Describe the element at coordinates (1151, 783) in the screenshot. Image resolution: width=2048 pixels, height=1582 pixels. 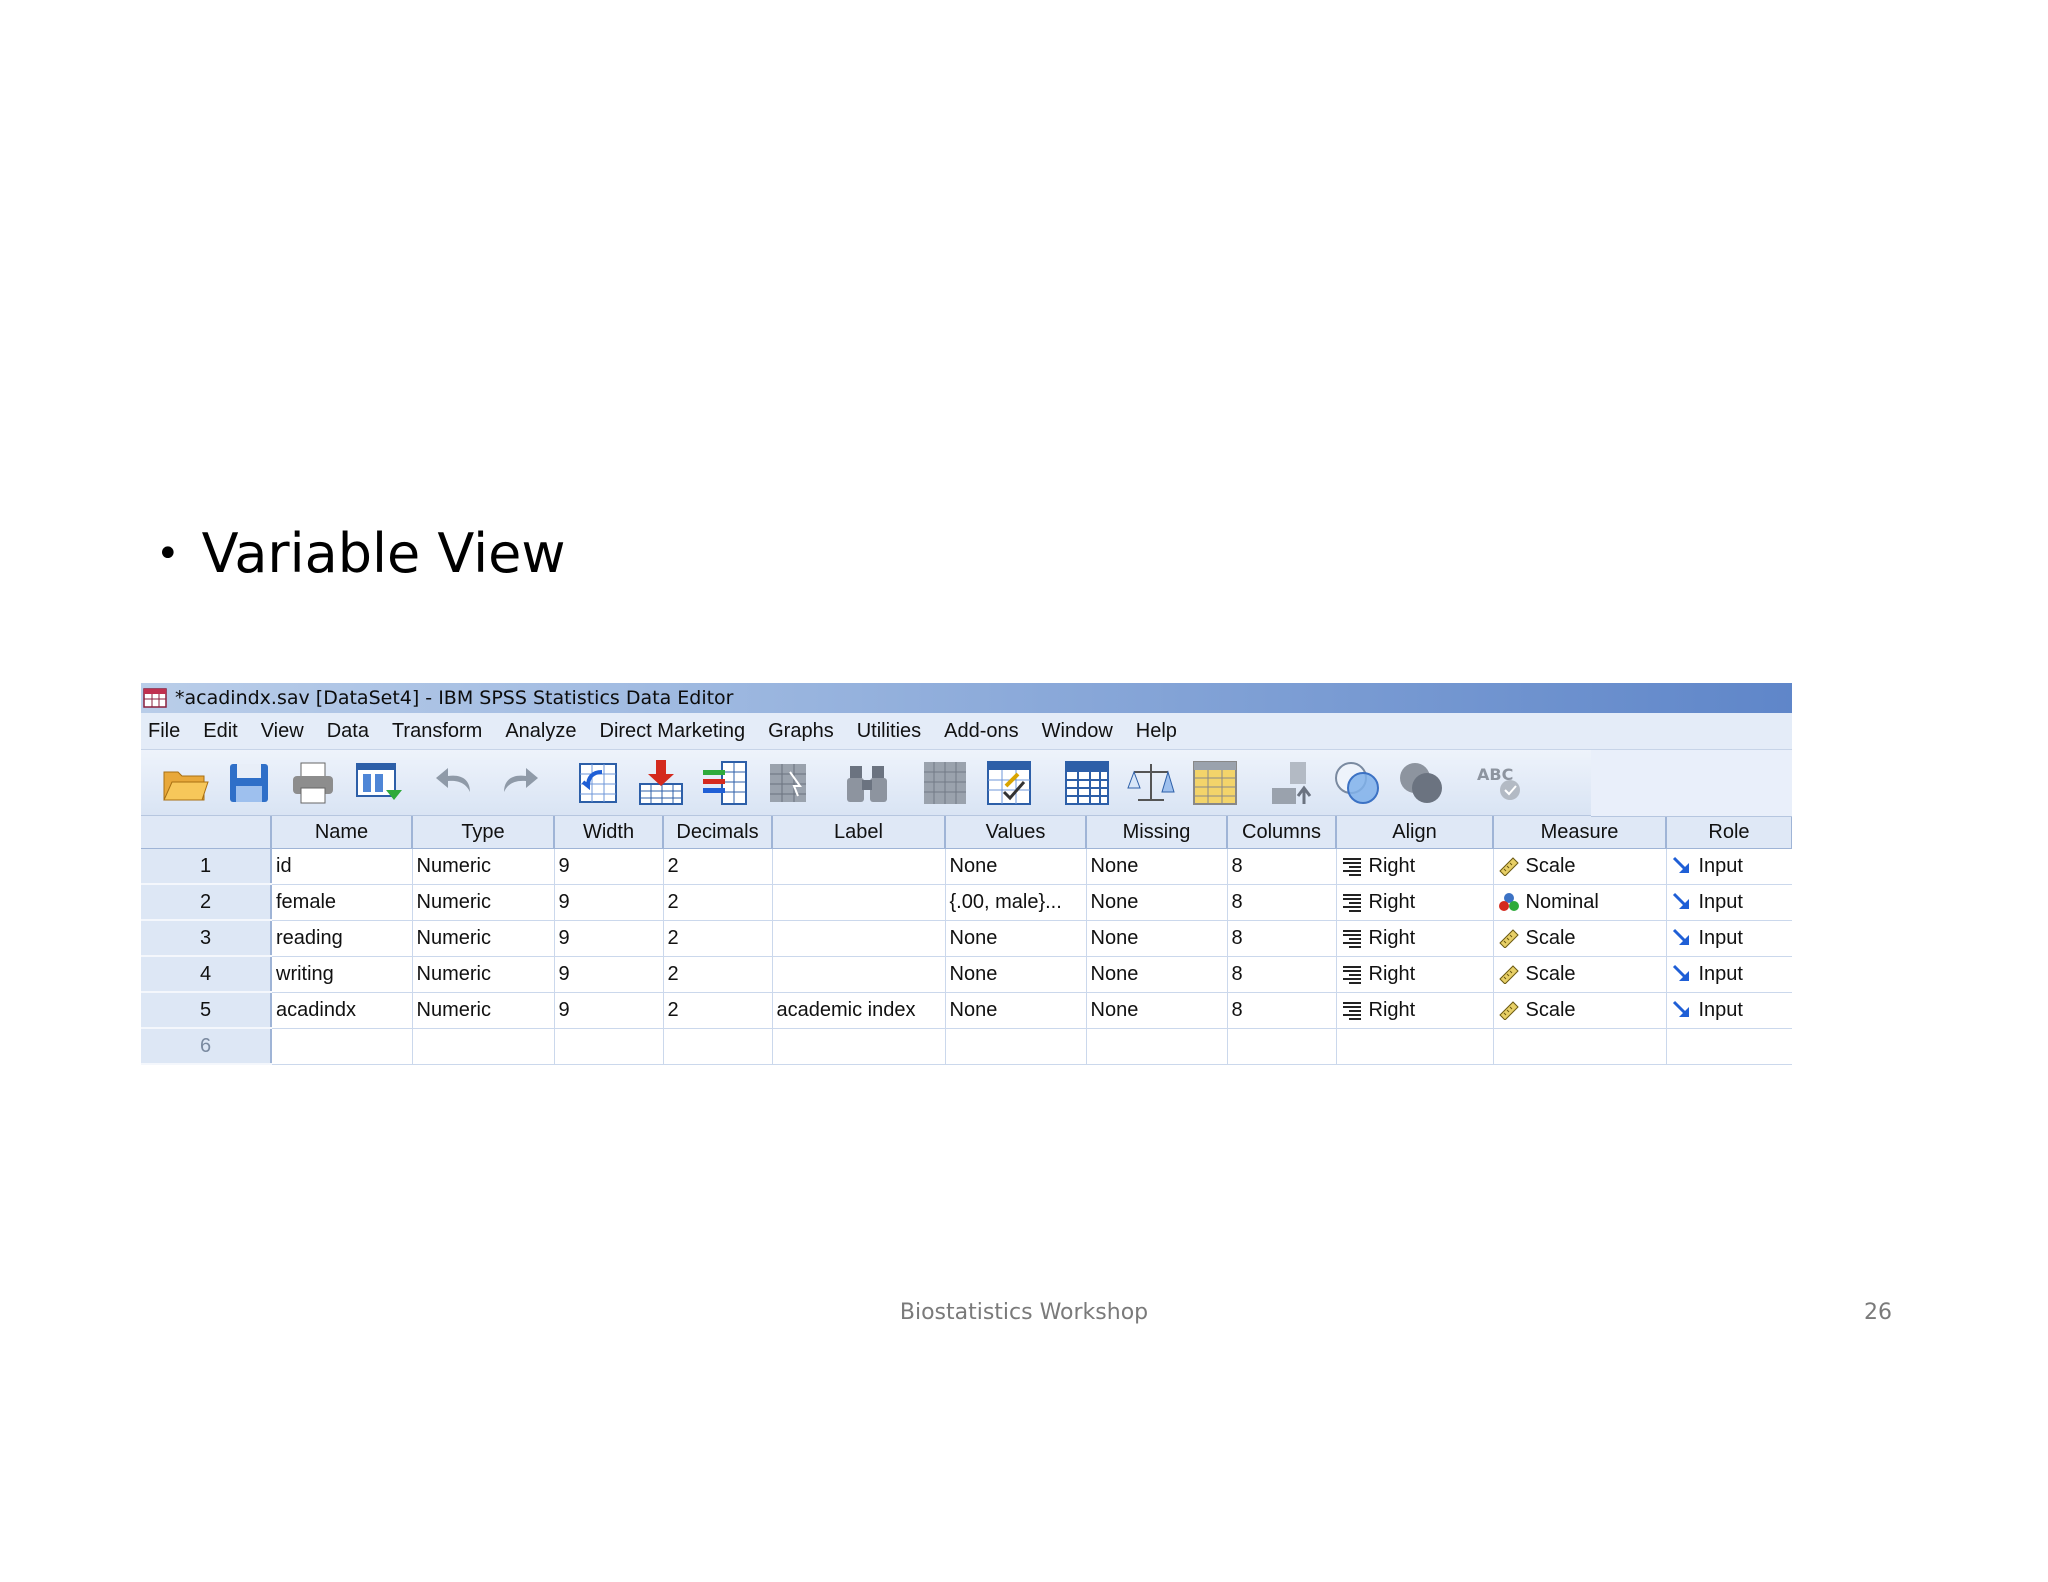
I see `weight-cases-icon` at that location.